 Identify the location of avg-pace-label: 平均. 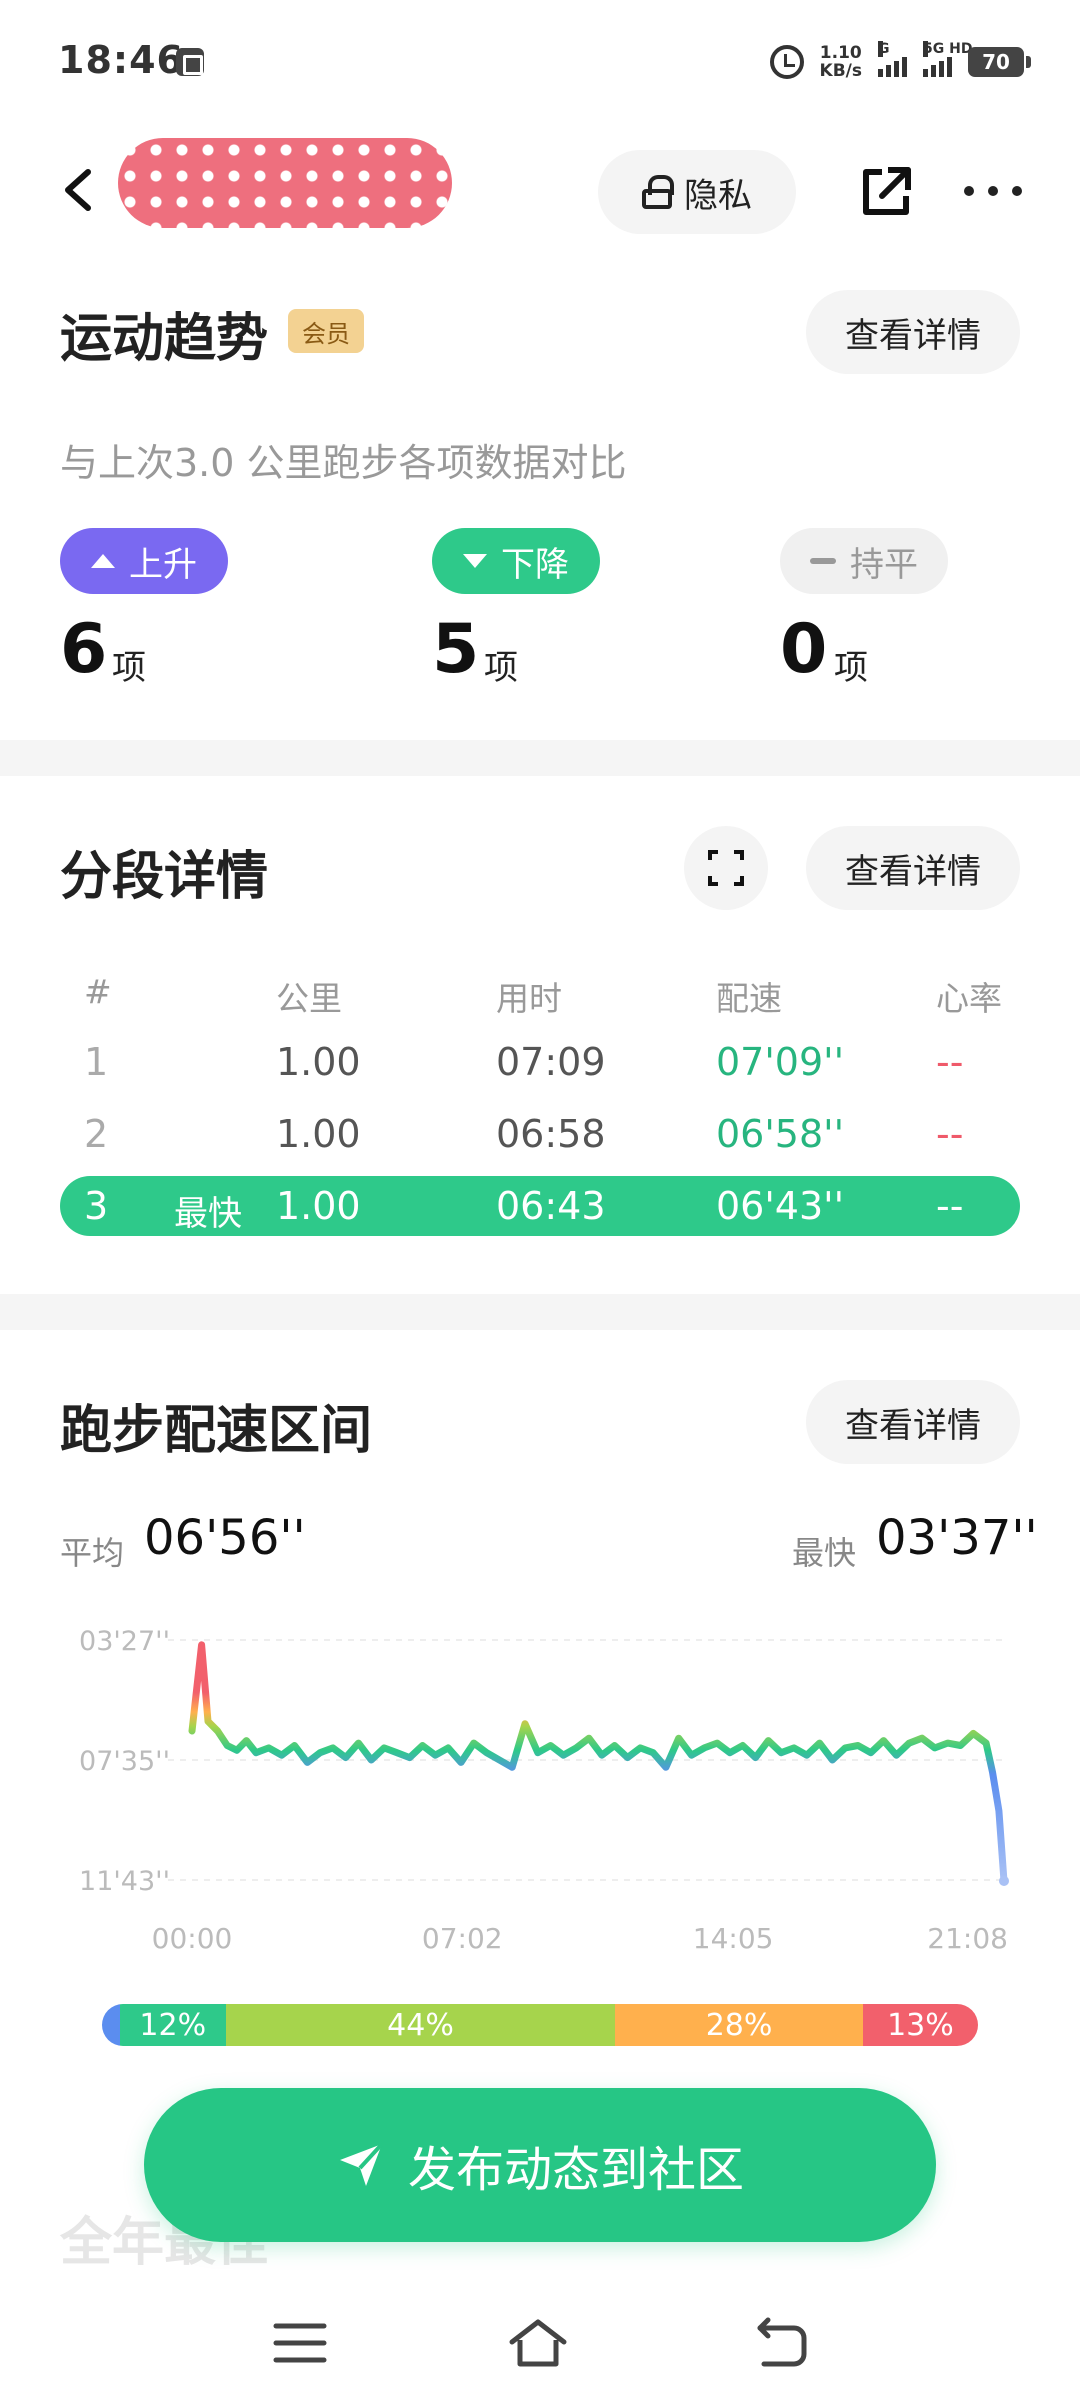
(92, 1553).